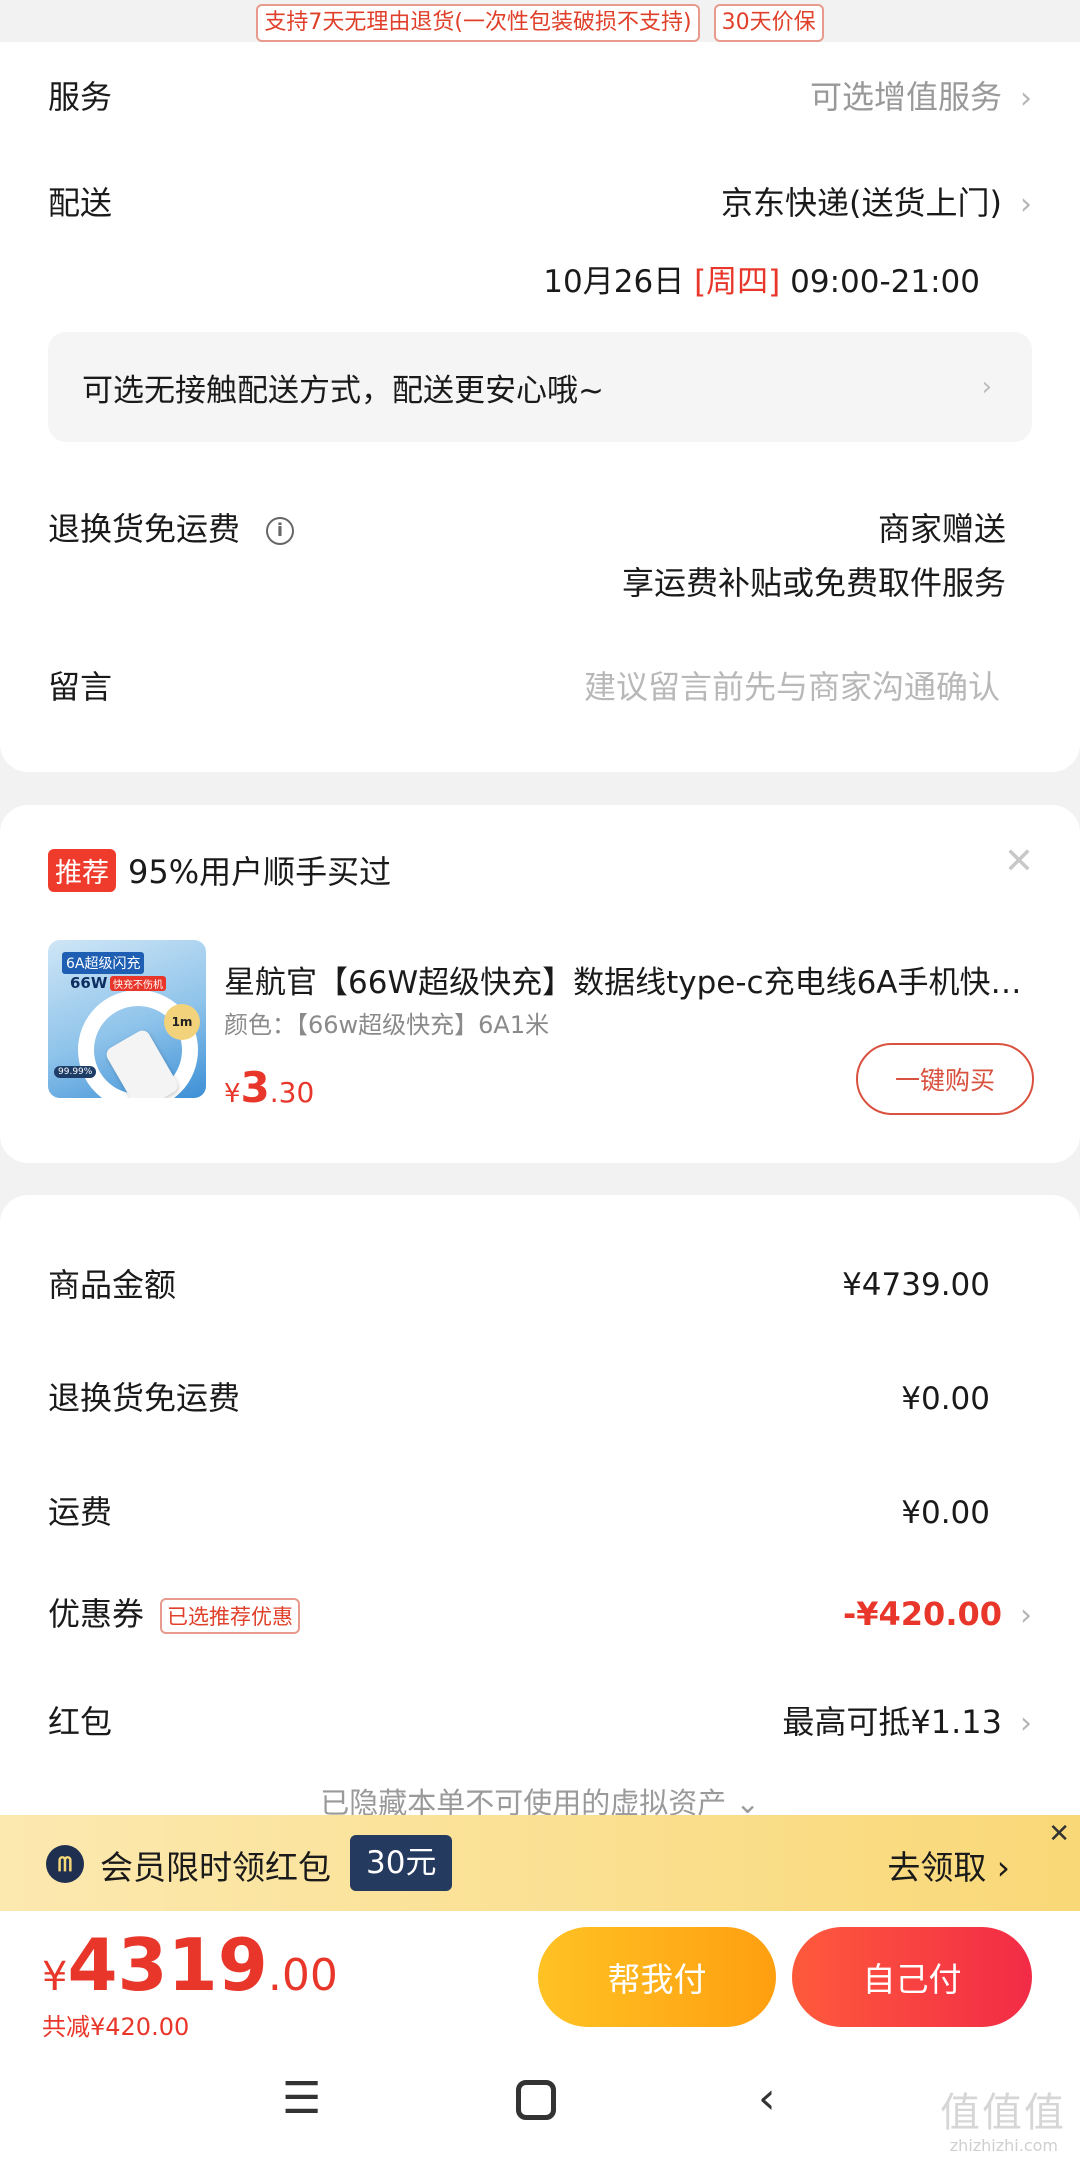 The image size is (1080, 2166). I want to click on service-value: 可选增值服务, so click(905, 97).